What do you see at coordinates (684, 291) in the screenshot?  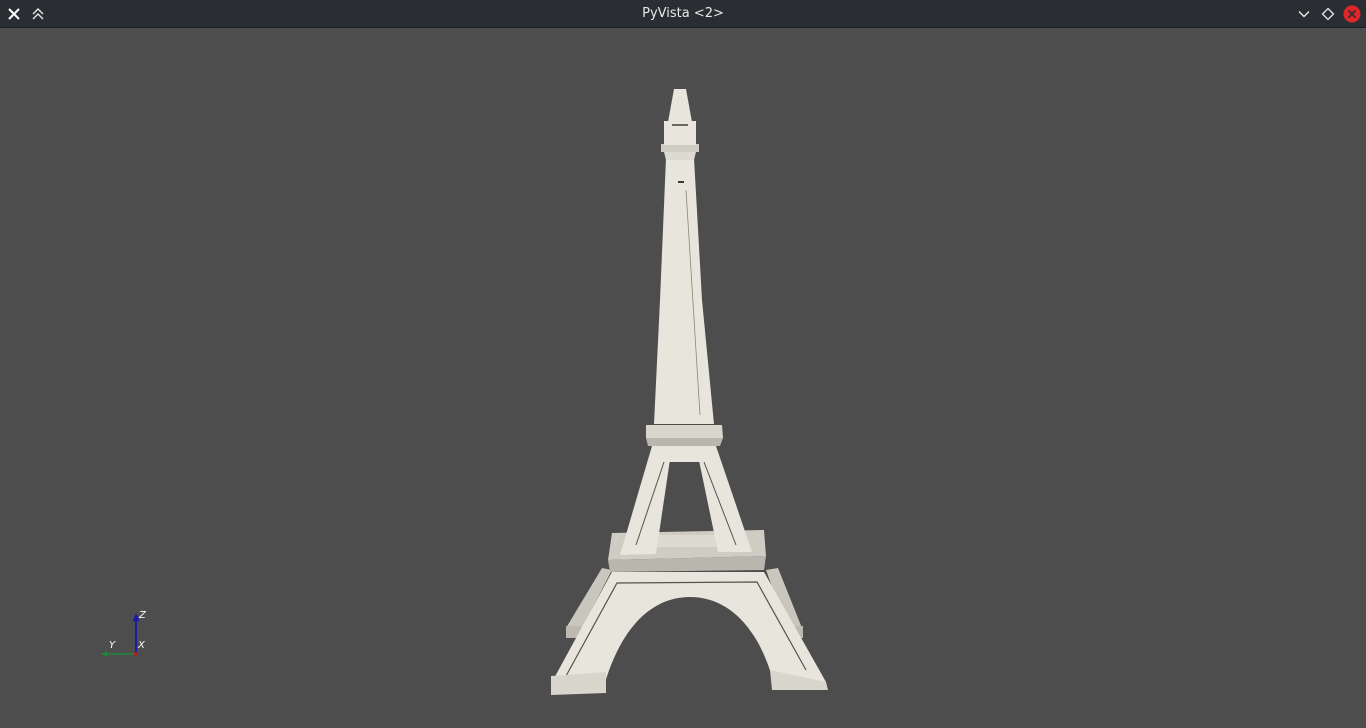 I see `tower-upper-shaft` at bounding box center [684, 291].